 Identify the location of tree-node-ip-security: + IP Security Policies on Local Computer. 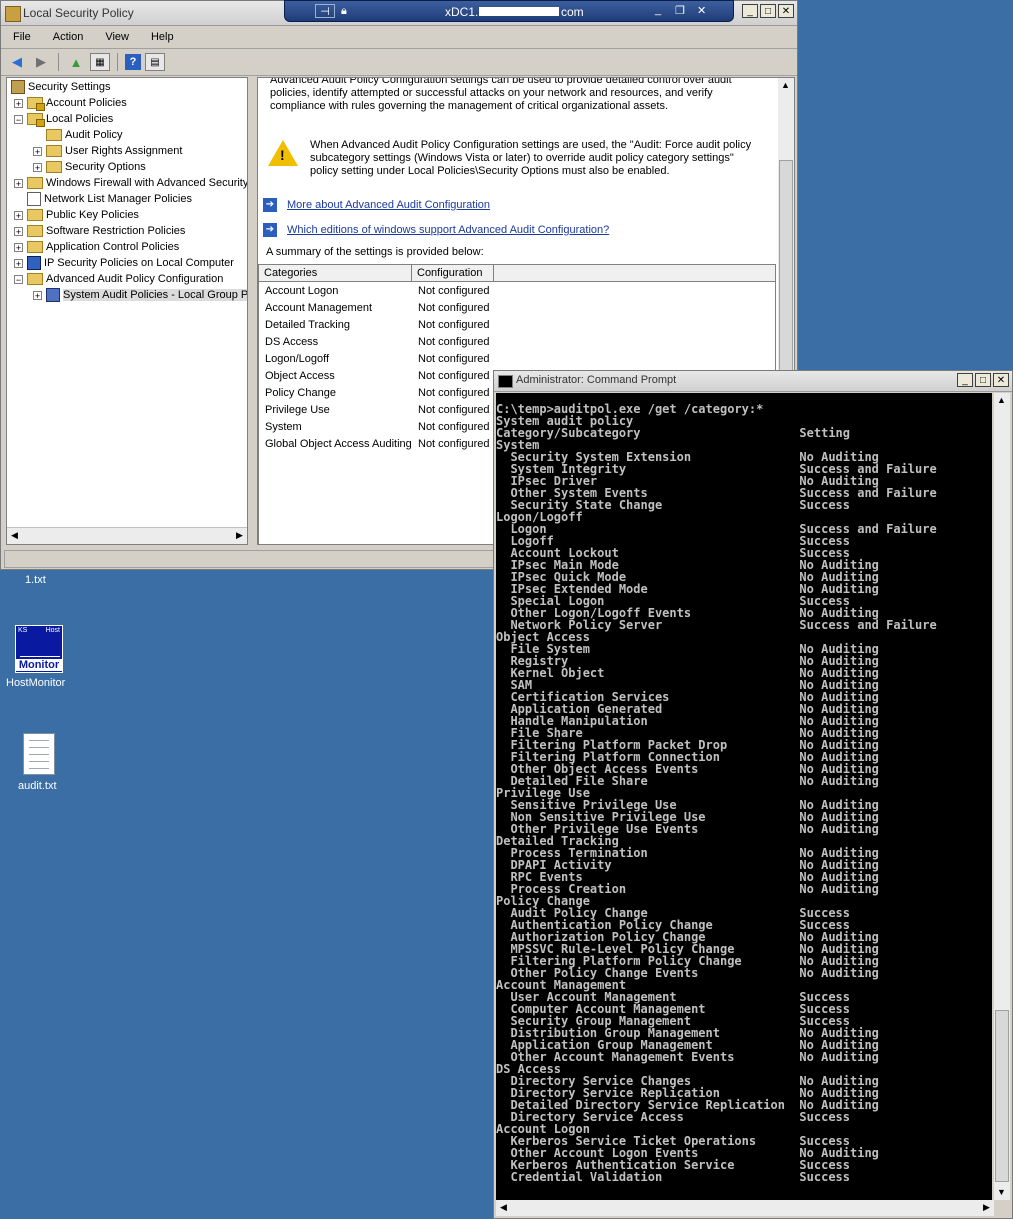
(124, 263).